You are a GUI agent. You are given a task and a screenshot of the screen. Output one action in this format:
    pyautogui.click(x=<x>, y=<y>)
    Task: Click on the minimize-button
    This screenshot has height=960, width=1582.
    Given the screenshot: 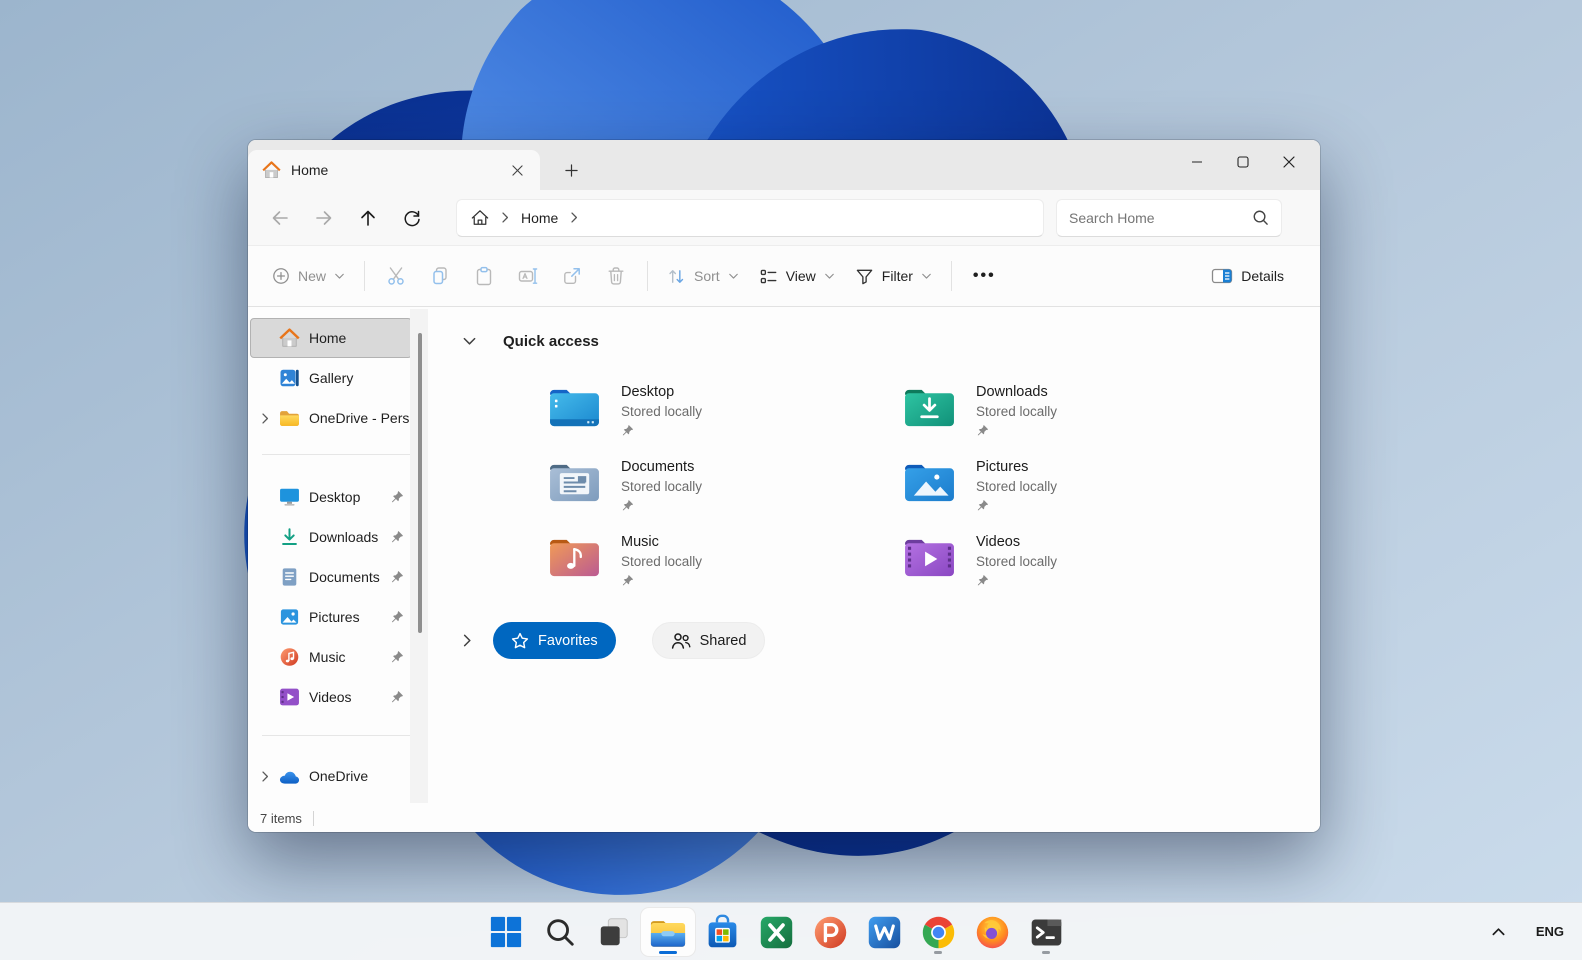 What is the action you would take?
    pyautogui.click(x=1197, y=162)
    